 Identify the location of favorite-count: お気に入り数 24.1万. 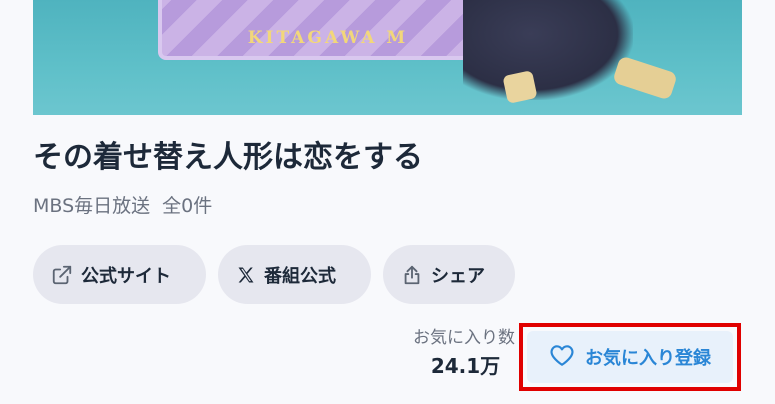
(452, 353).